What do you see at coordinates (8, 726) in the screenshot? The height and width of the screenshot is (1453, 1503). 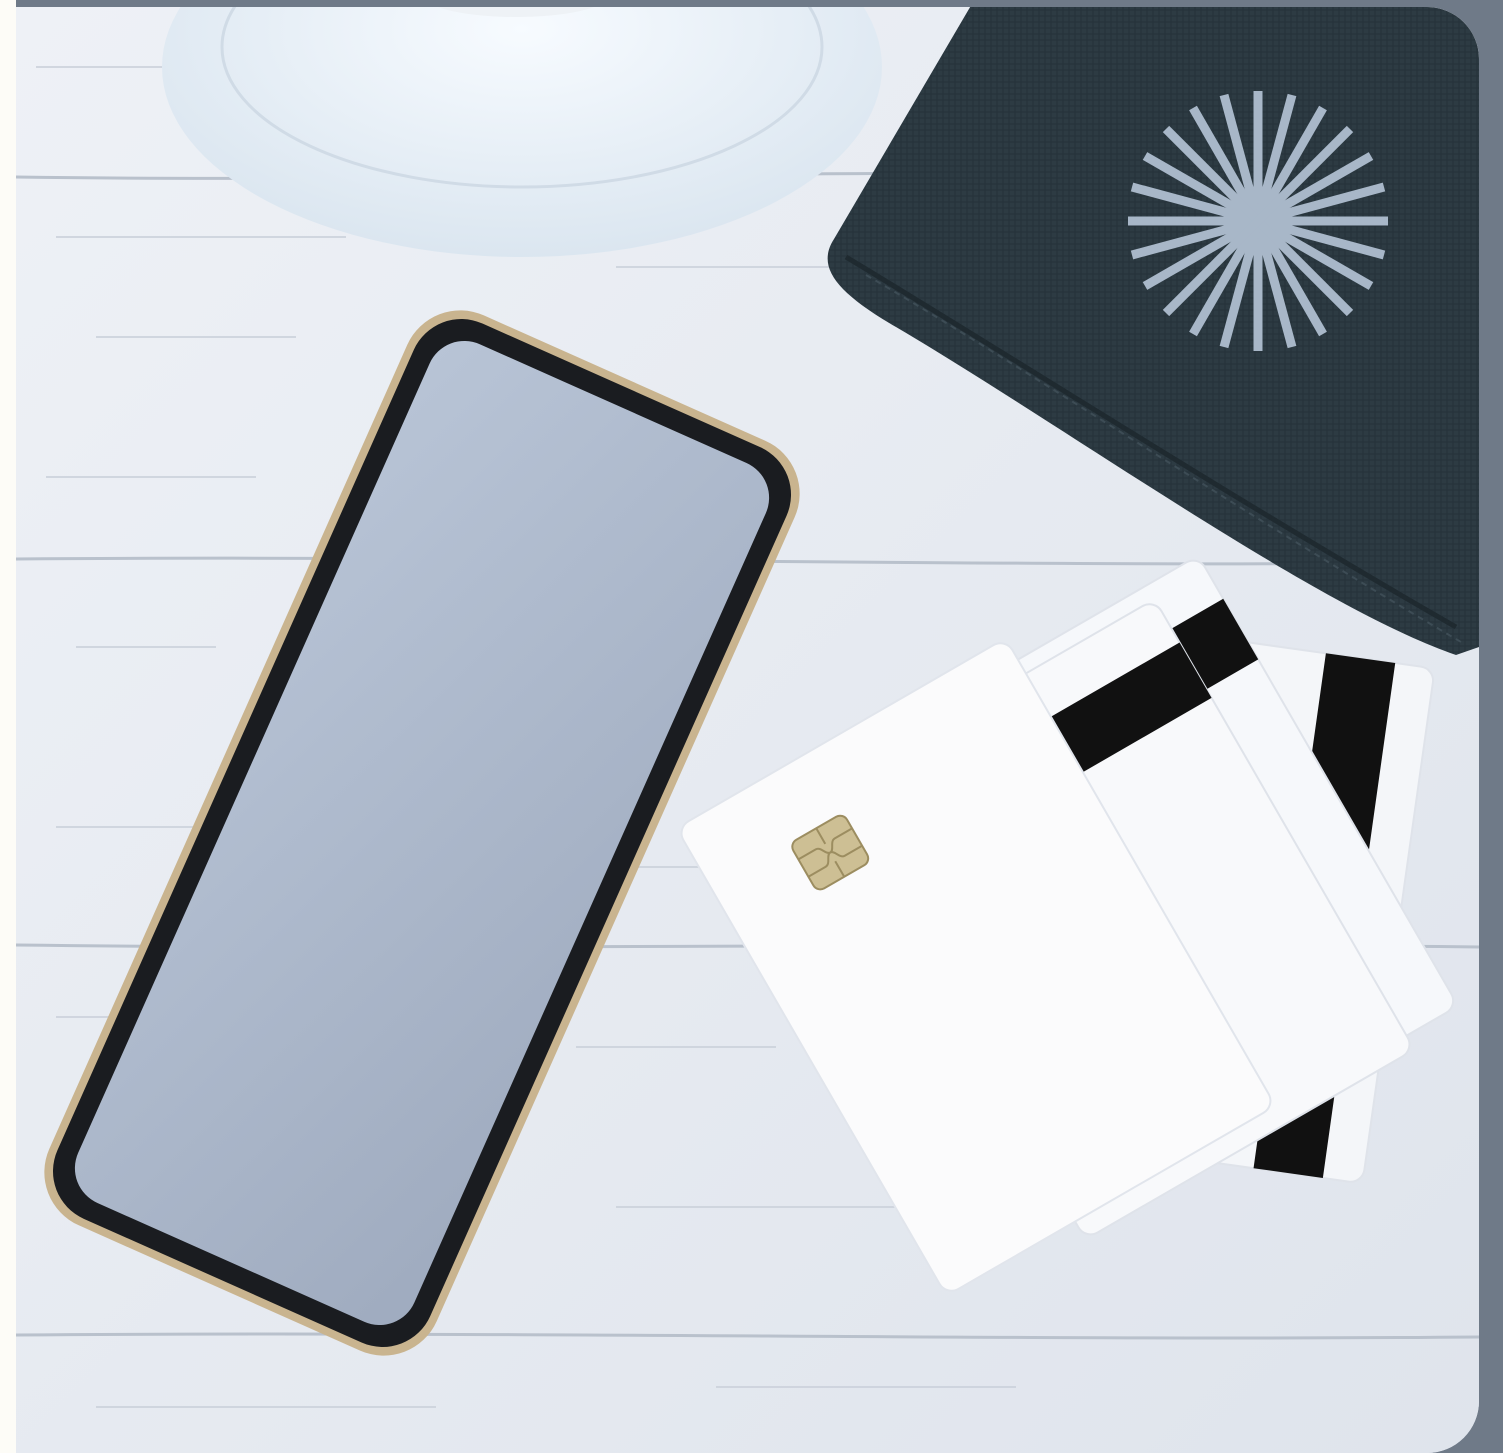 I see `left-strip` at bounding box center [8, 726].